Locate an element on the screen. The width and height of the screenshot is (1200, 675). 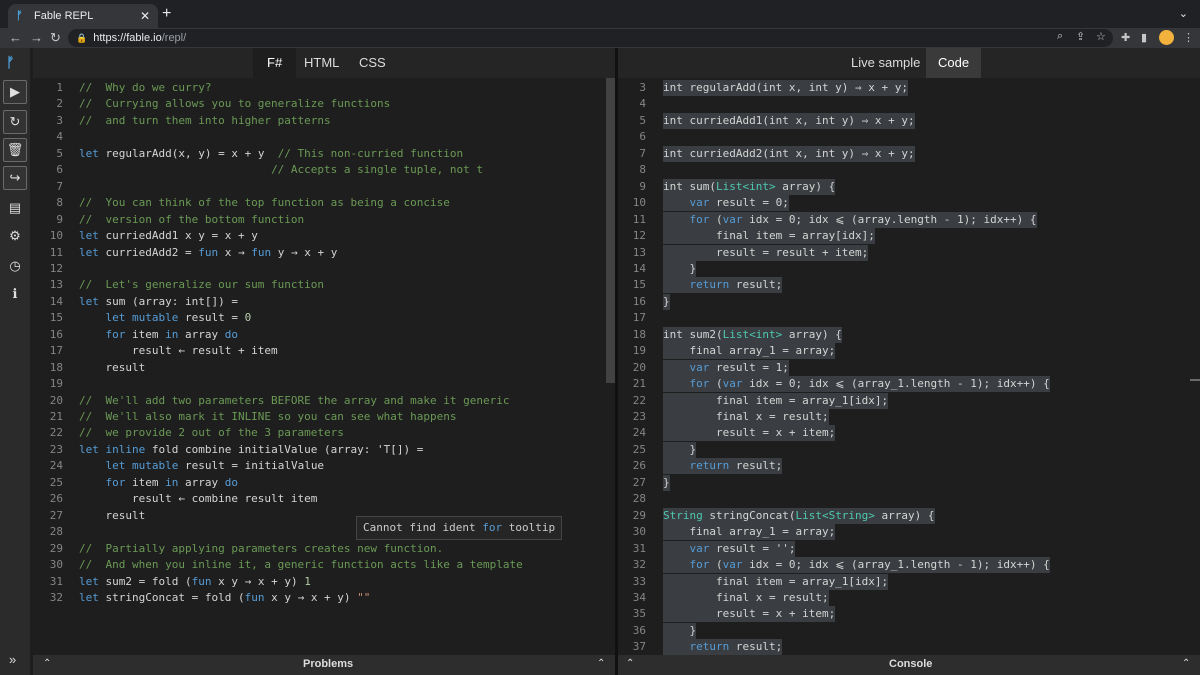
code-line: 9 // version of the bottom function is located at coordinates (324, 220).